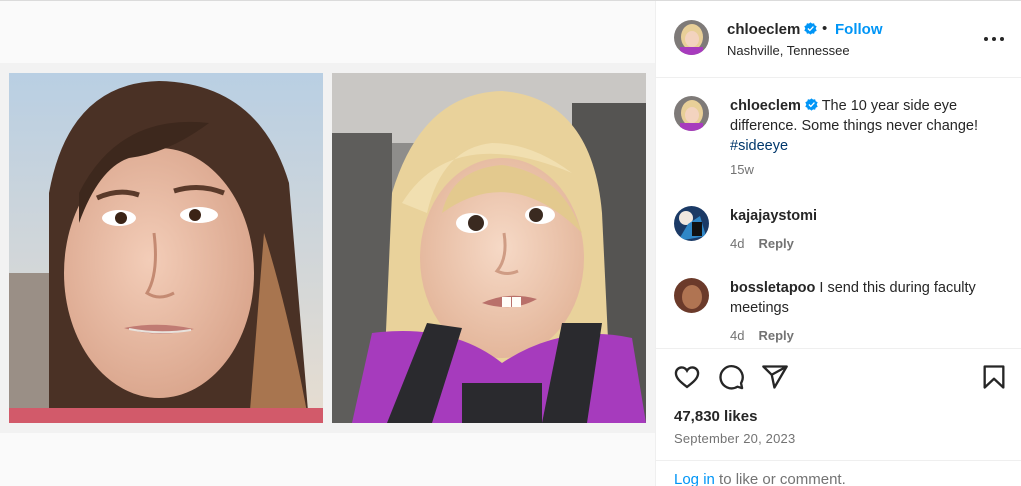 Image resolution: width=1021 pixels, height=486 pixels. I want to click on comment-bubble-icon, so click(731, 377).